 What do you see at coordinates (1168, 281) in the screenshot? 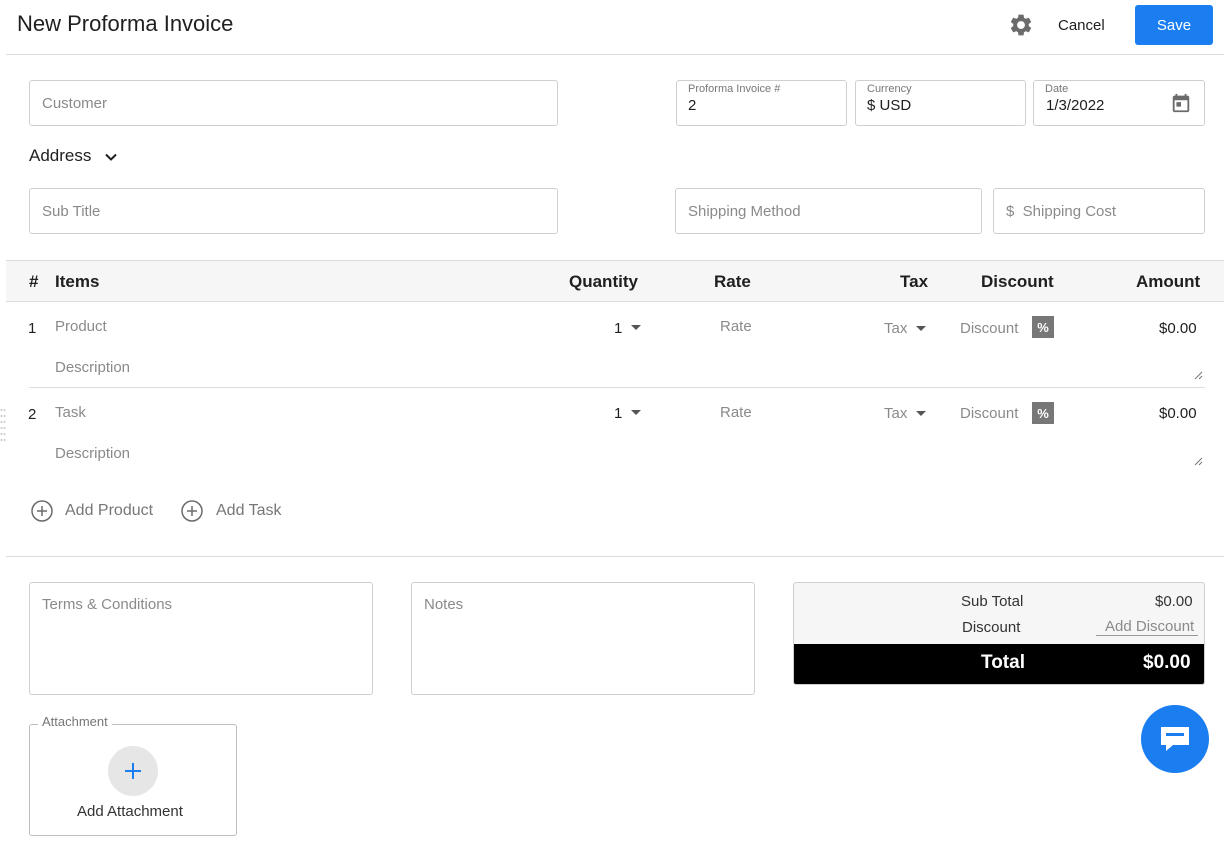
I see `header-amount: Amount` at bounding box center [1168, 281].